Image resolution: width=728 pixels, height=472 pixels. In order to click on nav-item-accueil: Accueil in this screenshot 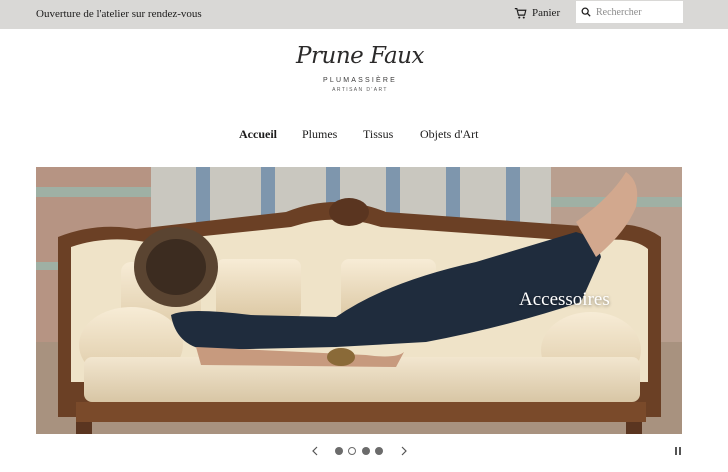, I will do `click(258, 134)`.